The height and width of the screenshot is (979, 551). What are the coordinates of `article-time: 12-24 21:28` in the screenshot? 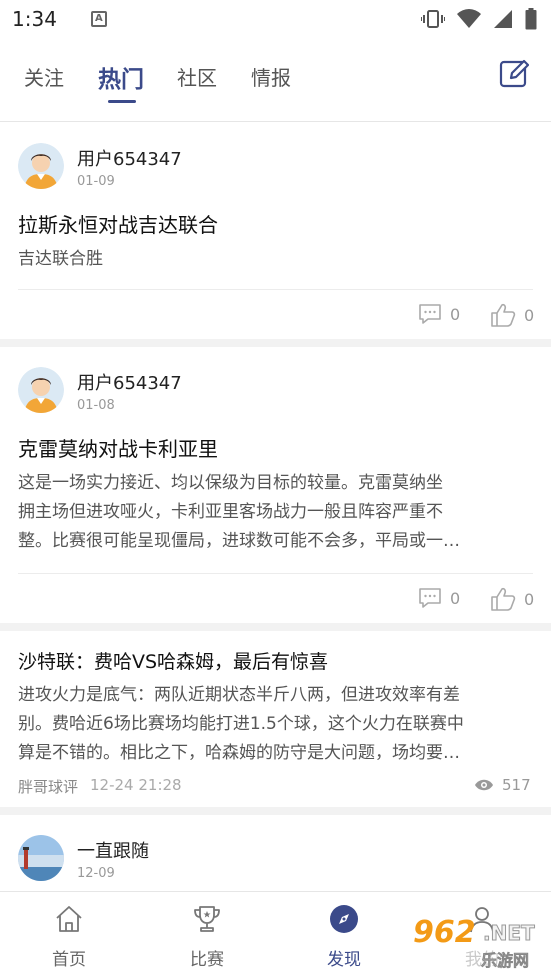 It's located at (136, 785).